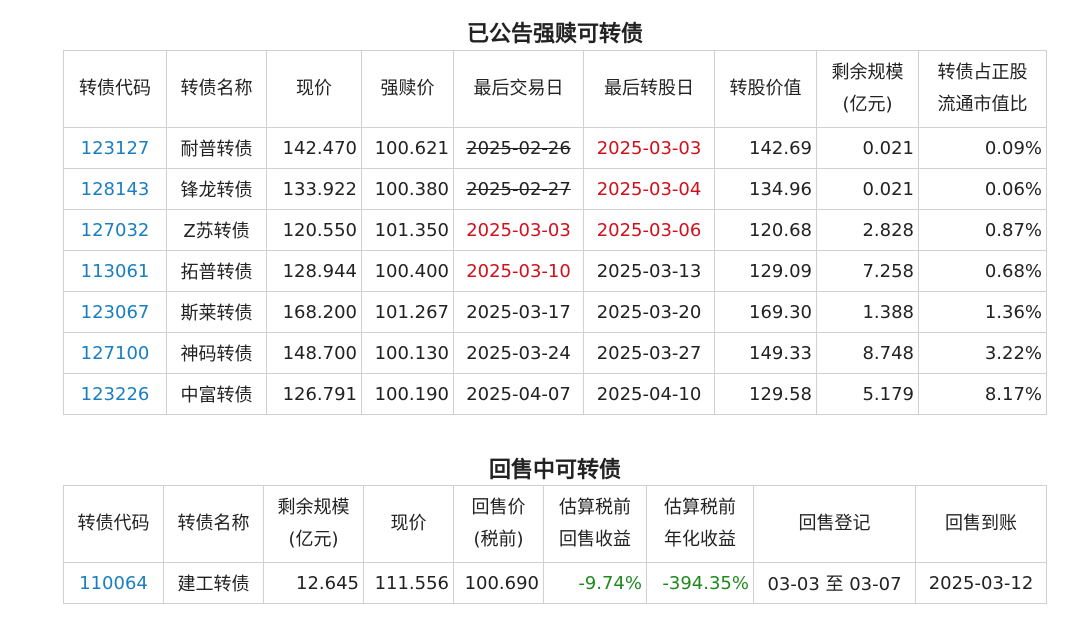 The width and height of the screenshot is (1080, 624). Describe the element at coordinates (115, 230) in the screenshot. I see `bond-code-link: 127032` at that location.